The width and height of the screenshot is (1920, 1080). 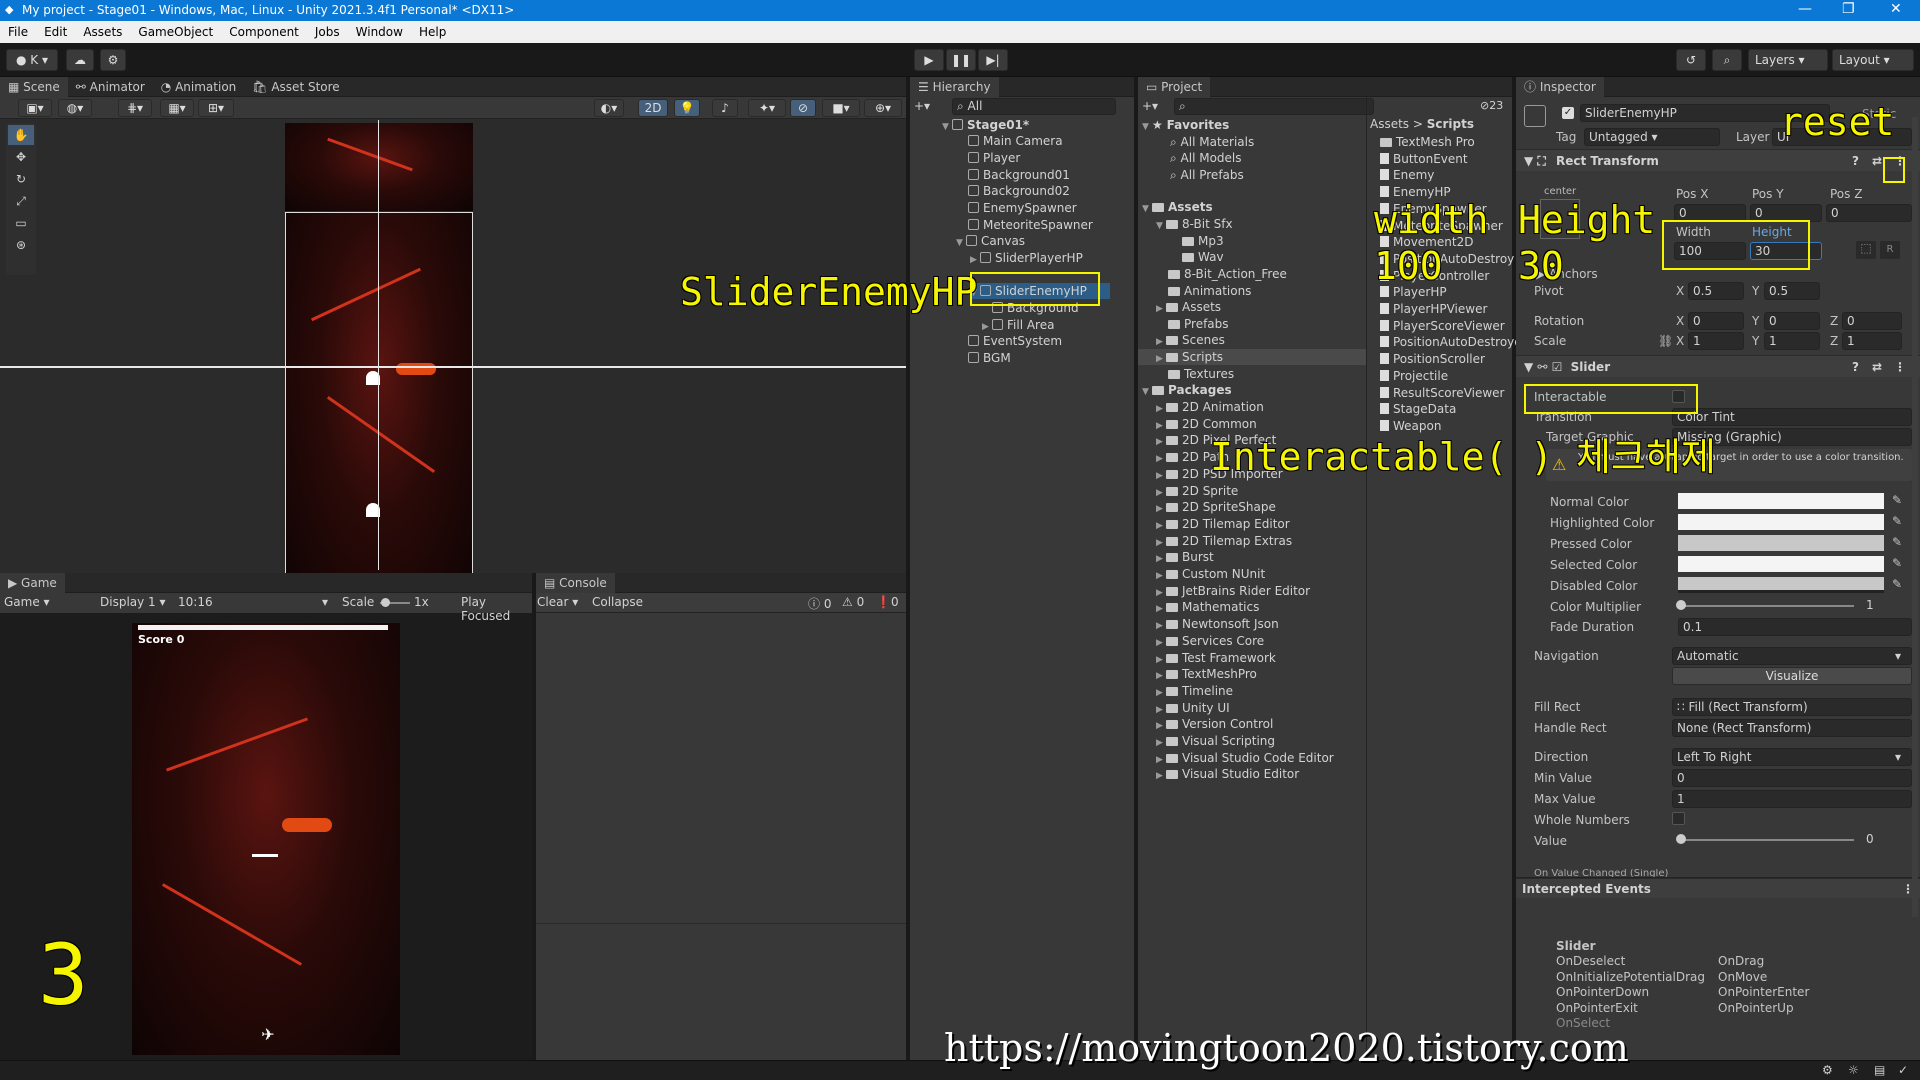 What do you see at coordinates (994, 158) in the screenshot?
I see `hierarchy-item-player: Player` at bounding box center [994, 158].